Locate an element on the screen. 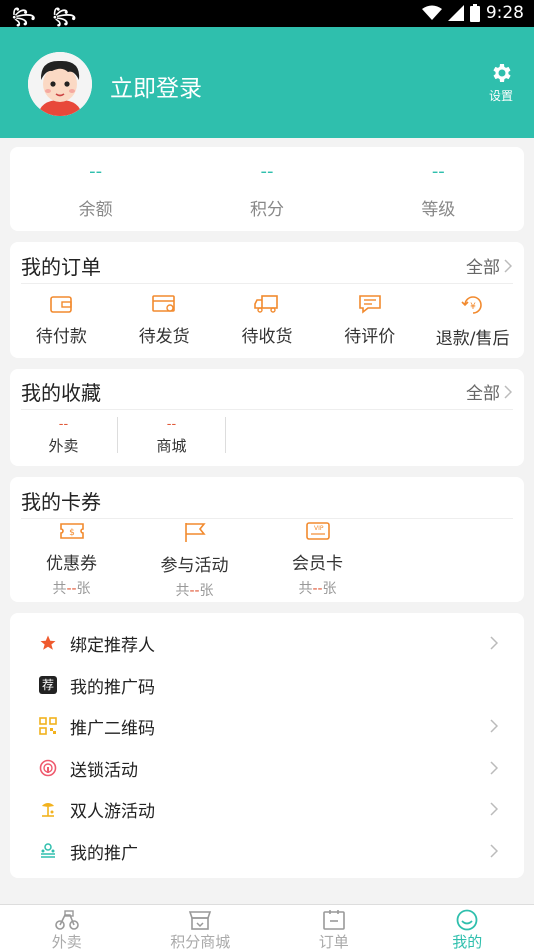 The height and width of the screenshot is (950, 534). menu-lock-gift-activity: 送锁活动 is located at coordinates (267, 768).